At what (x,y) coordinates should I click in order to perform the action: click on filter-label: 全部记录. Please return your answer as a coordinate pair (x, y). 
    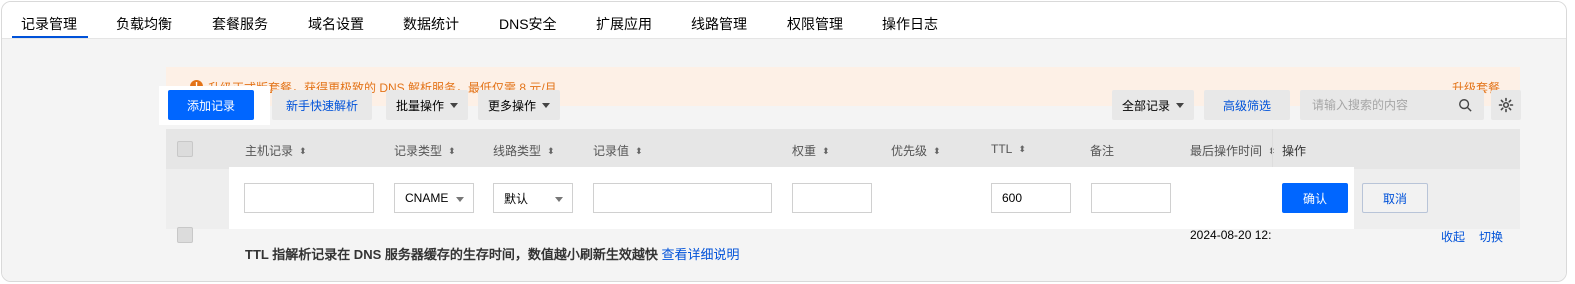
    Looking at the image, I should click on (1145, 105).